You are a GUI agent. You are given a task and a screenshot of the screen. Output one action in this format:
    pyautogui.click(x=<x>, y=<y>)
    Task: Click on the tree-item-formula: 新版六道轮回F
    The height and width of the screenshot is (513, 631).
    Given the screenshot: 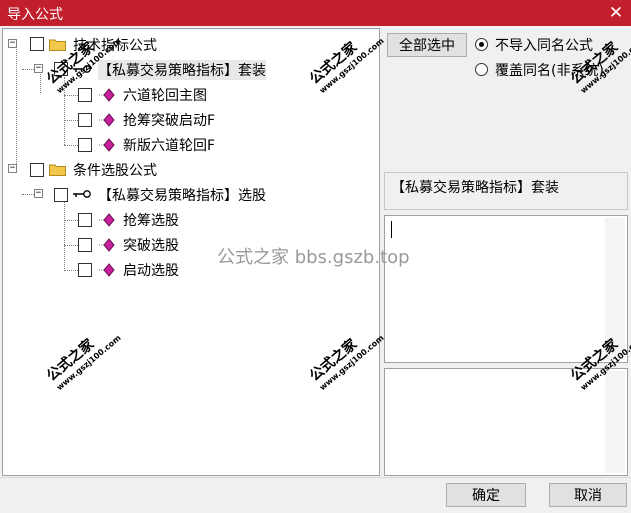 What is the action you would take?
    pyautogui.click(x=188, y=144)
    